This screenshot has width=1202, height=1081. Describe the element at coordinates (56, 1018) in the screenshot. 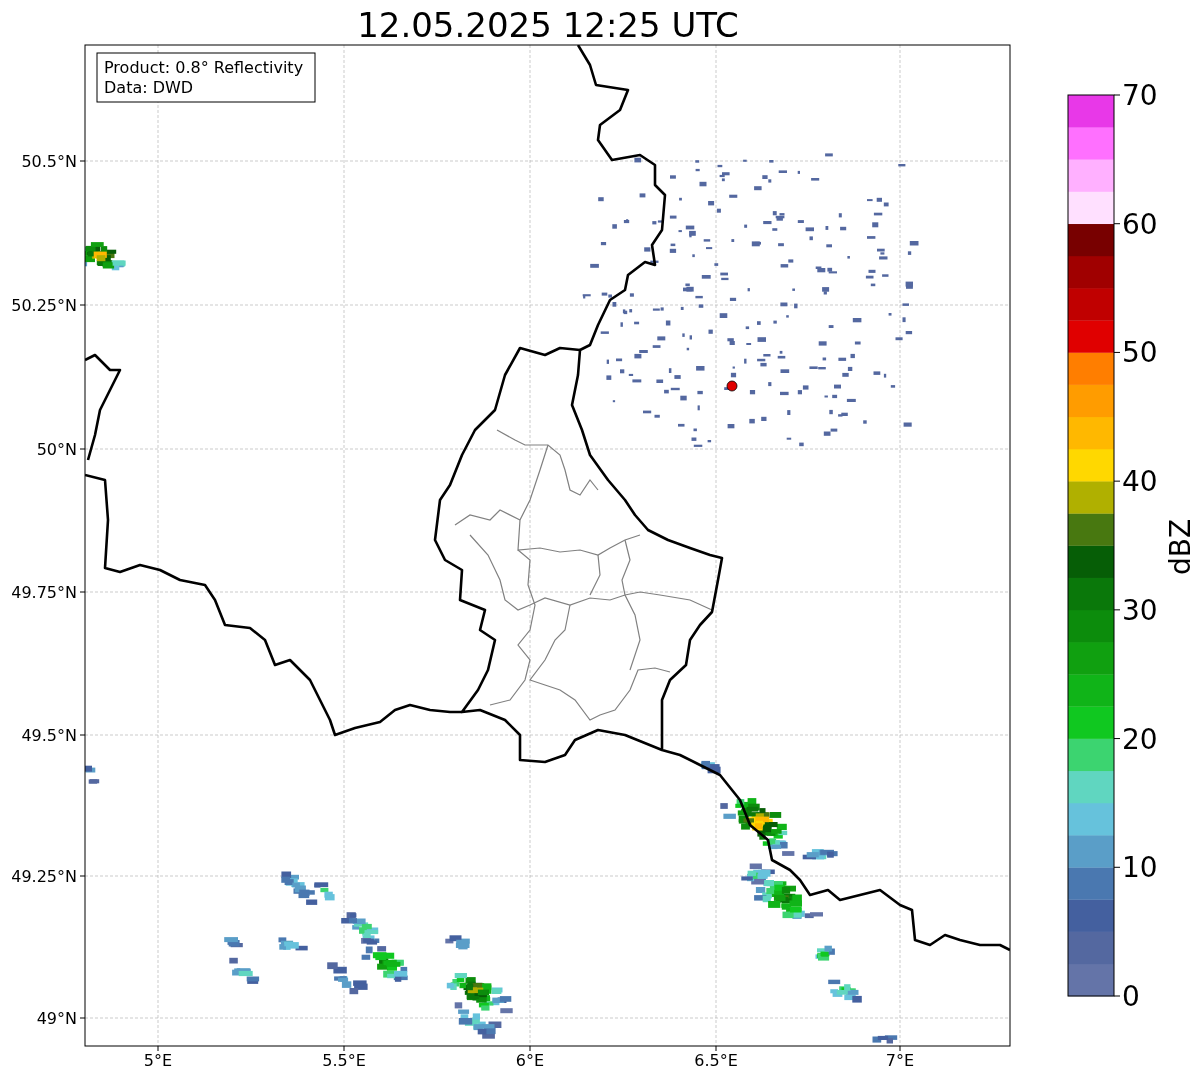

I see `axis-tick-label: 49°N` at that location.